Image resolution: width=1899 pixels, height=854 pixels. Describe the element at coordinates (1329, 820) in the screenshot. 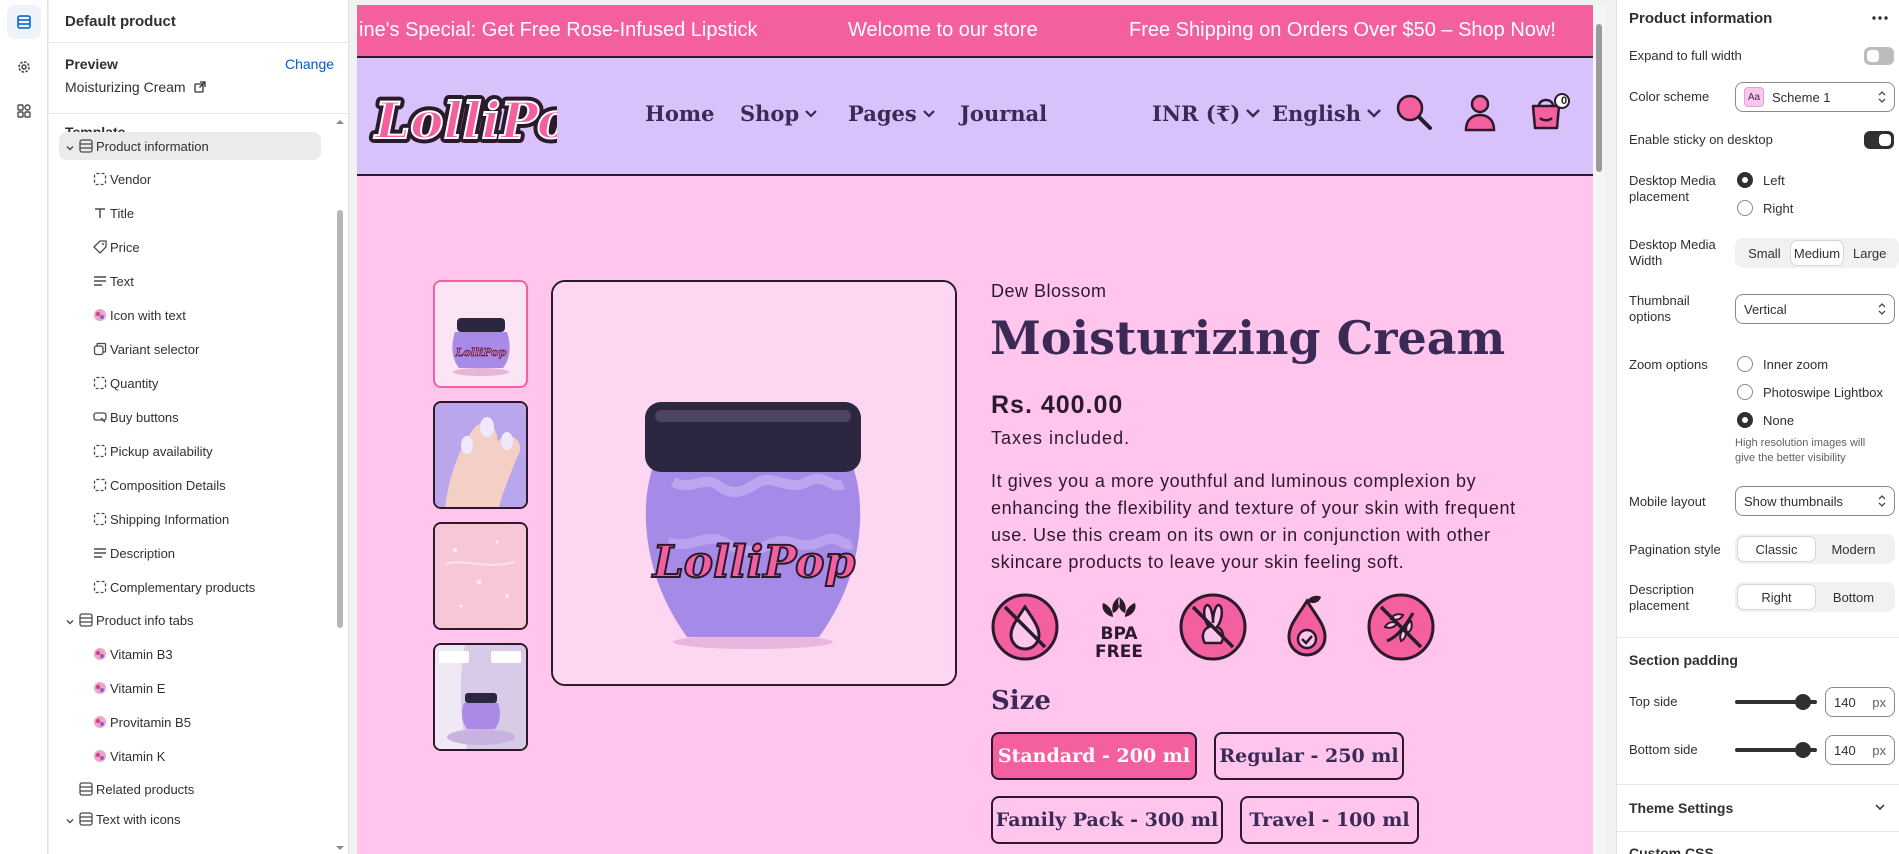

I see `size-option-travel: Travel - 100 ml` at that location.